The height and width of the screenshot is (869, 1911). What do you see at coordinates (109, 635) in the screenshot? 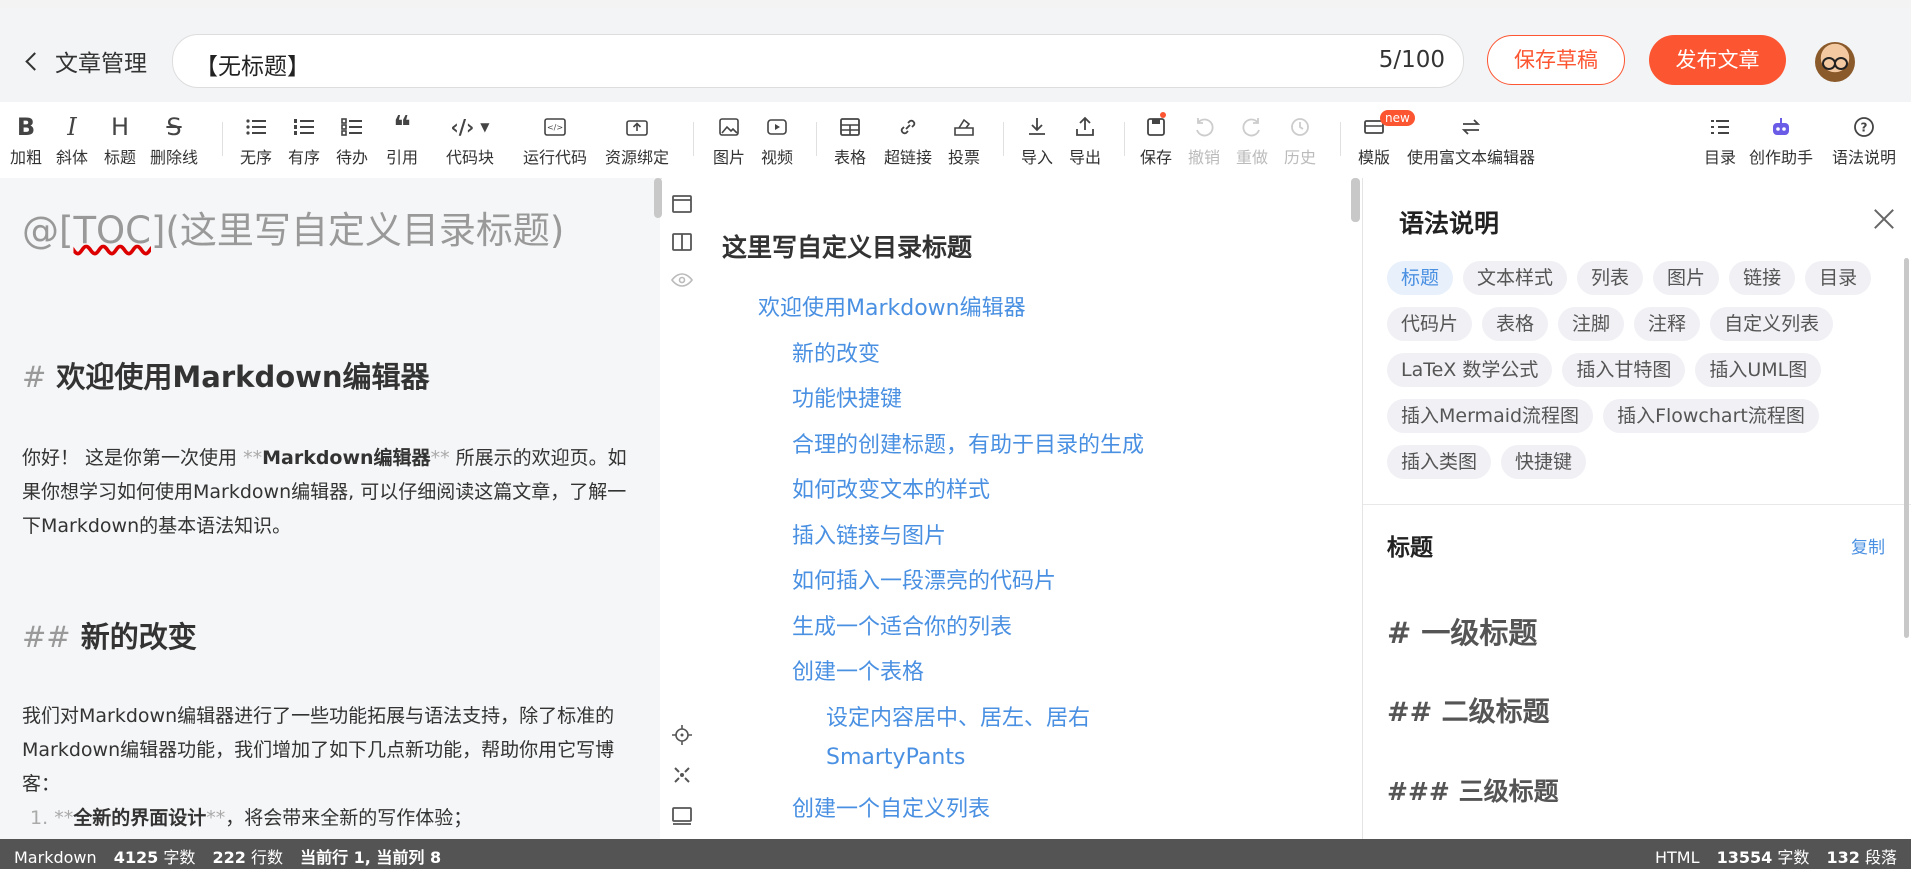
I see `editor-heading-2: ## 新的改变` at bounding box center [109, 635].